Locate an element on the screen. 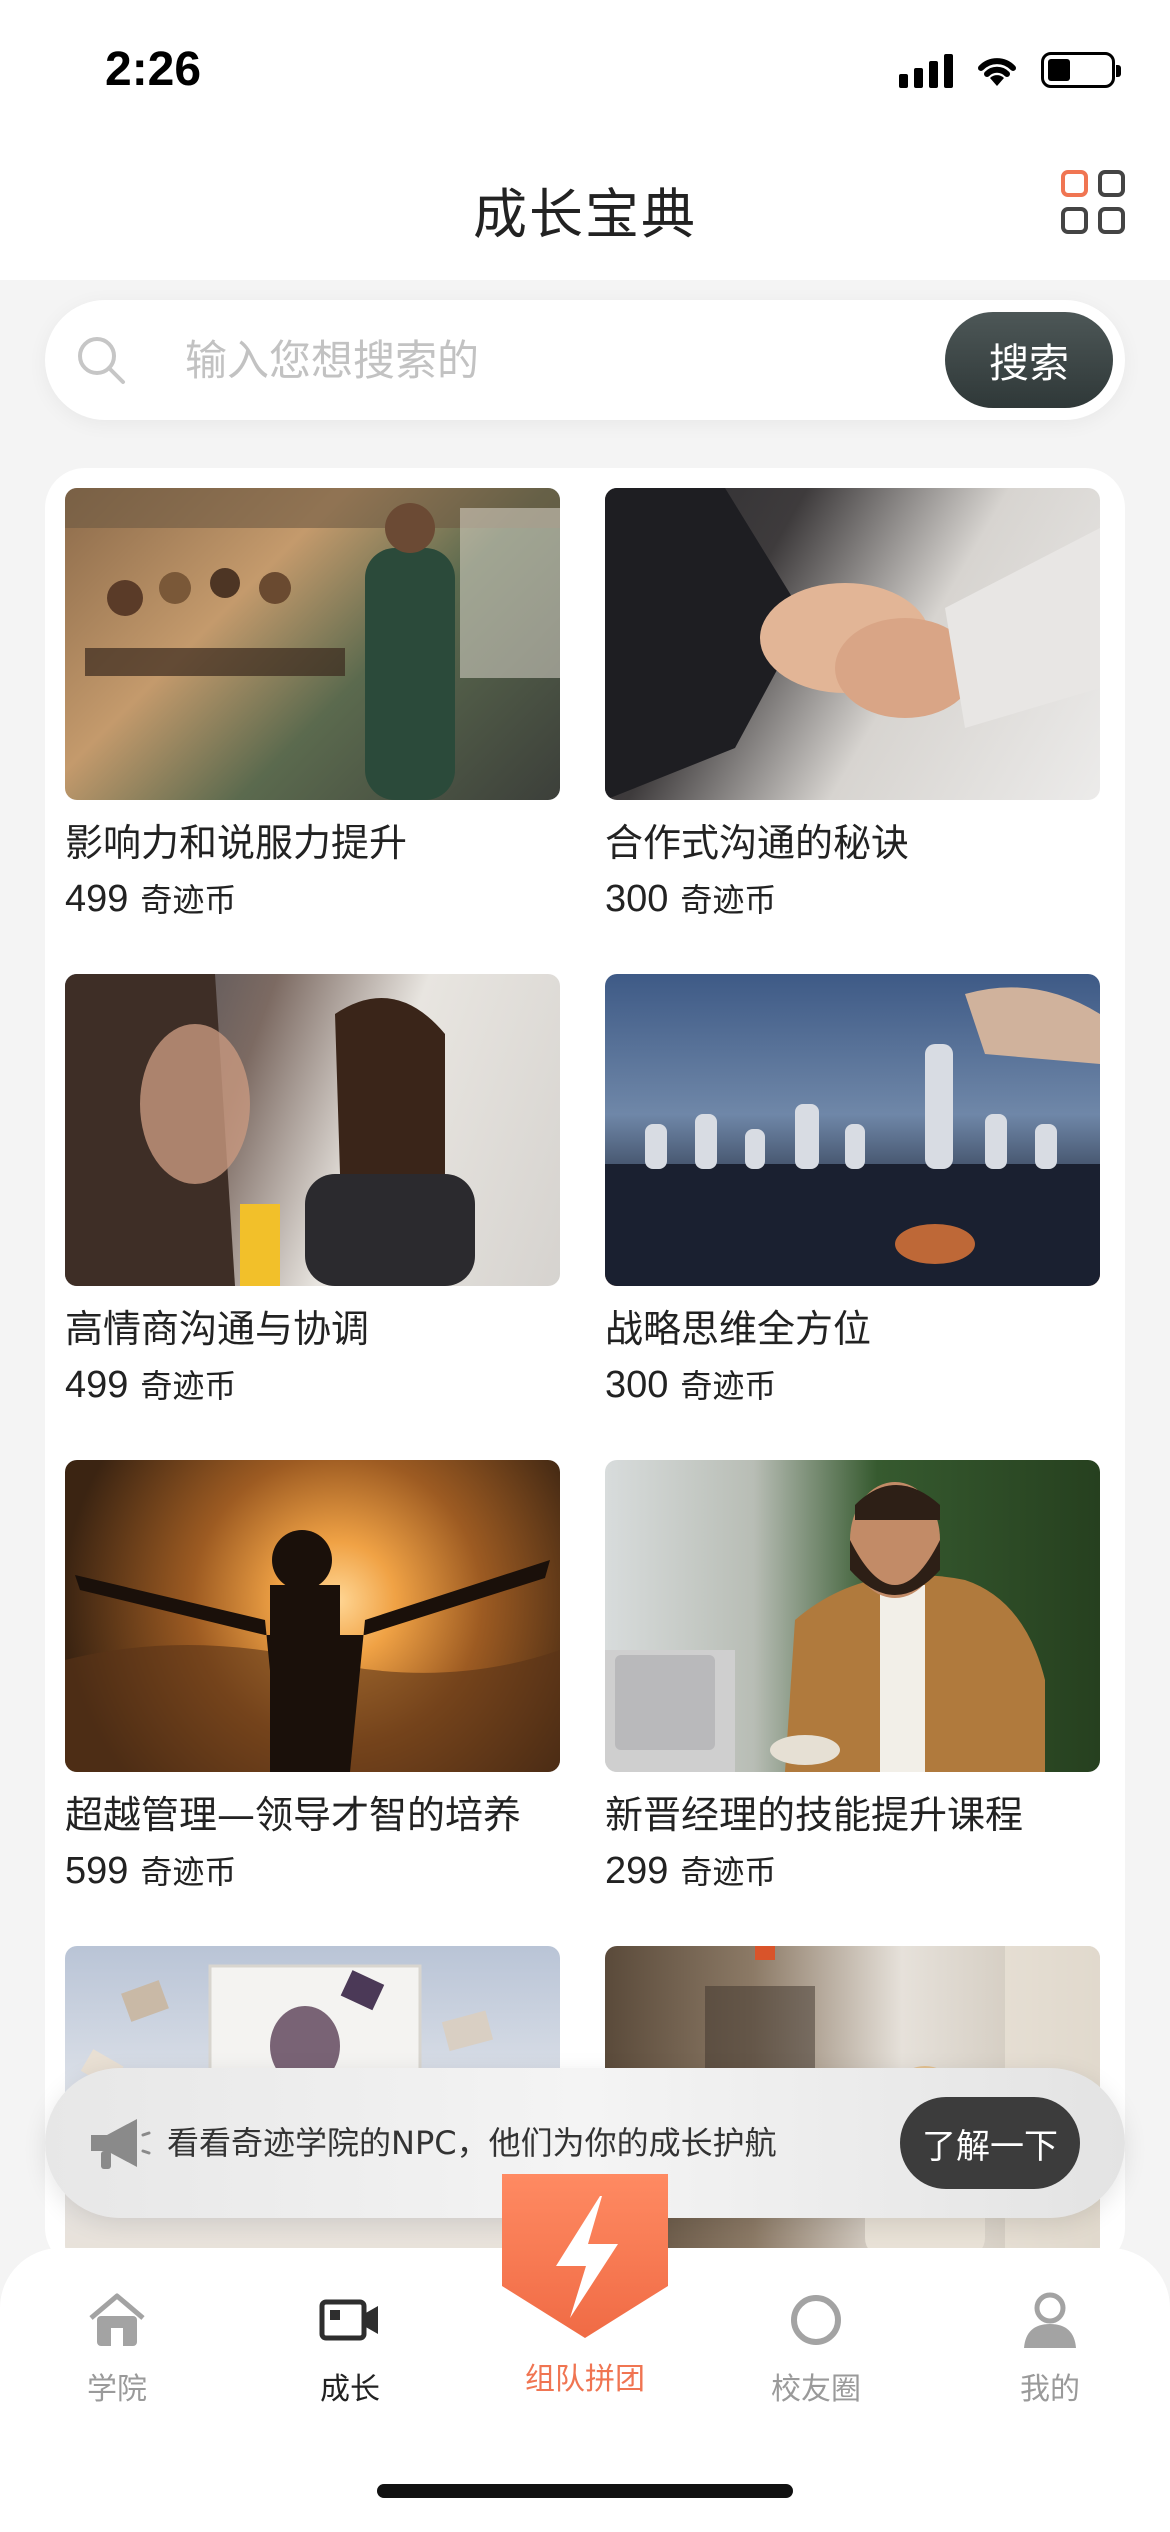 This screenshot has height=2532, width=1170. tab-label: 组队拼团 is located at coordinates (585, 2379).